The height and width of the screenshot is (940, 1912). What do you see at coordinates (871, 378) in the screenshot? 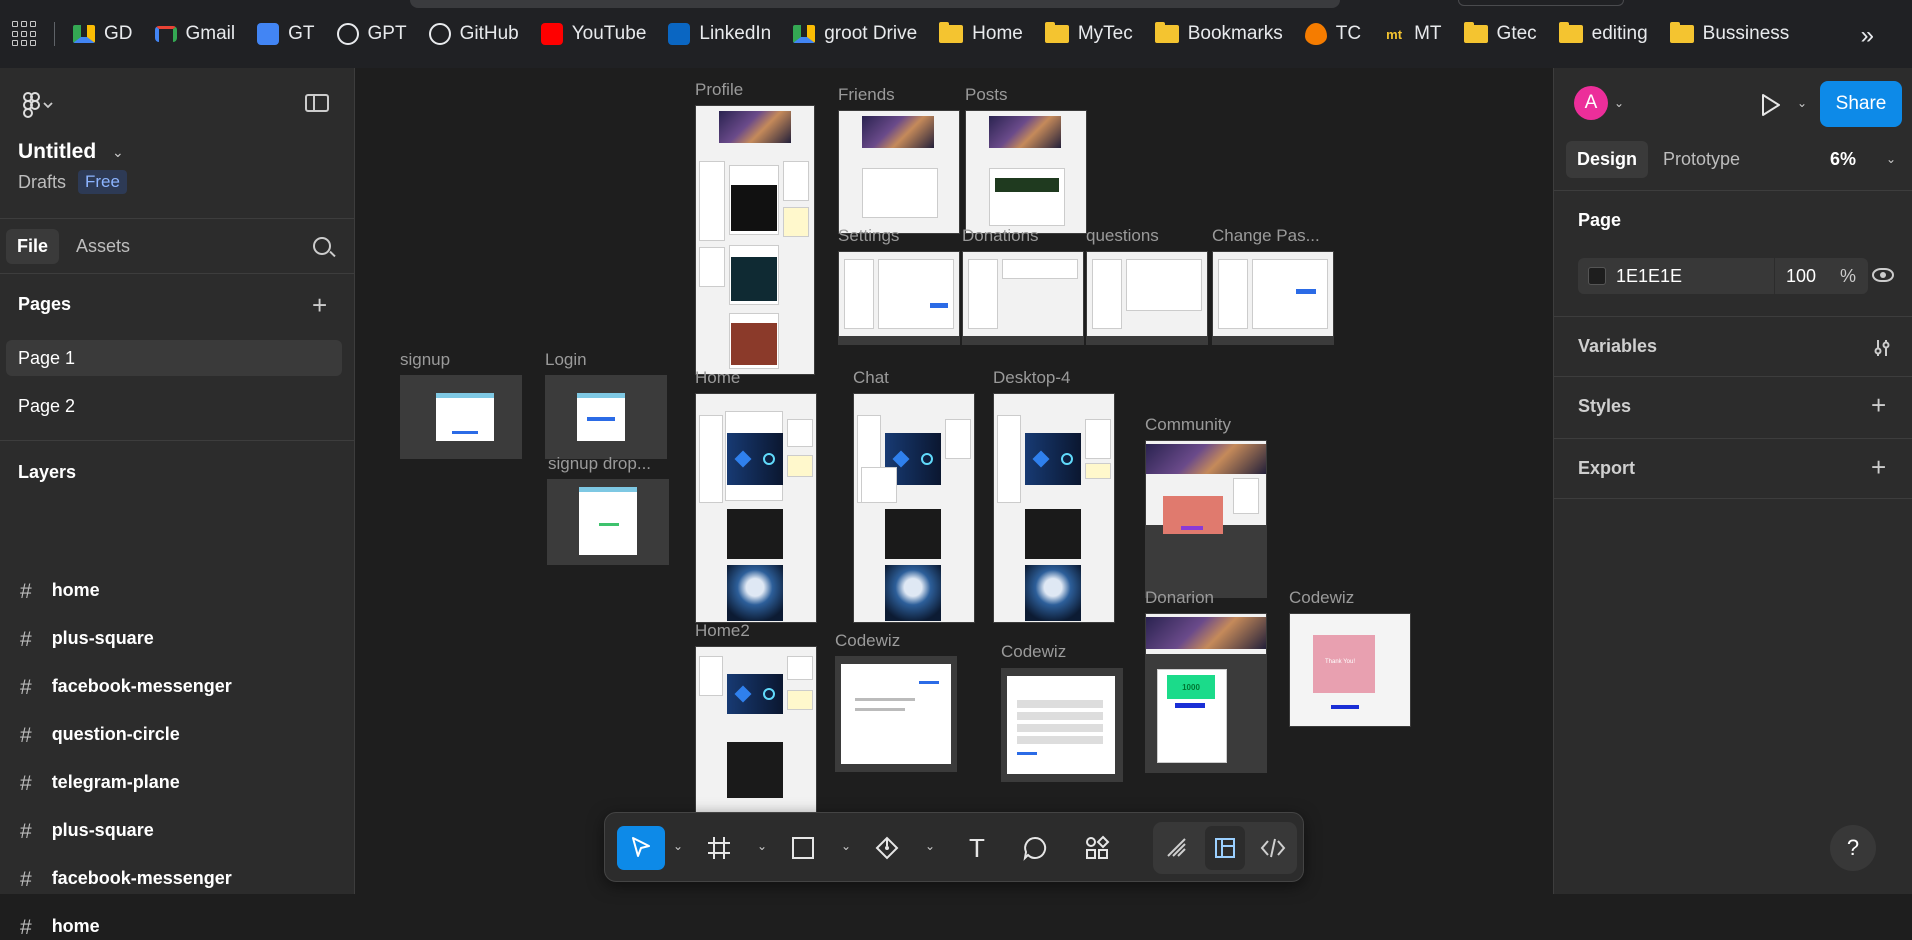
I see `frame-label-chat: Chat` at bounding box center [871, 378].